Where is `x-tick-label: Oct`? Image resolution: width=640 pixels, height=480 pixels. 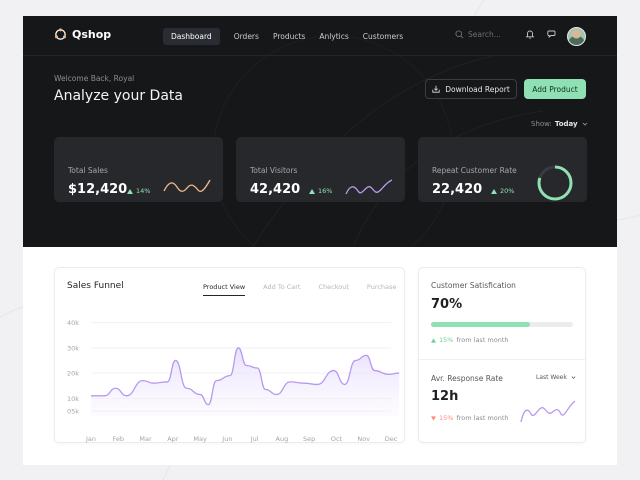
x-tick-label: Oct is located at coordinates (337, 439).